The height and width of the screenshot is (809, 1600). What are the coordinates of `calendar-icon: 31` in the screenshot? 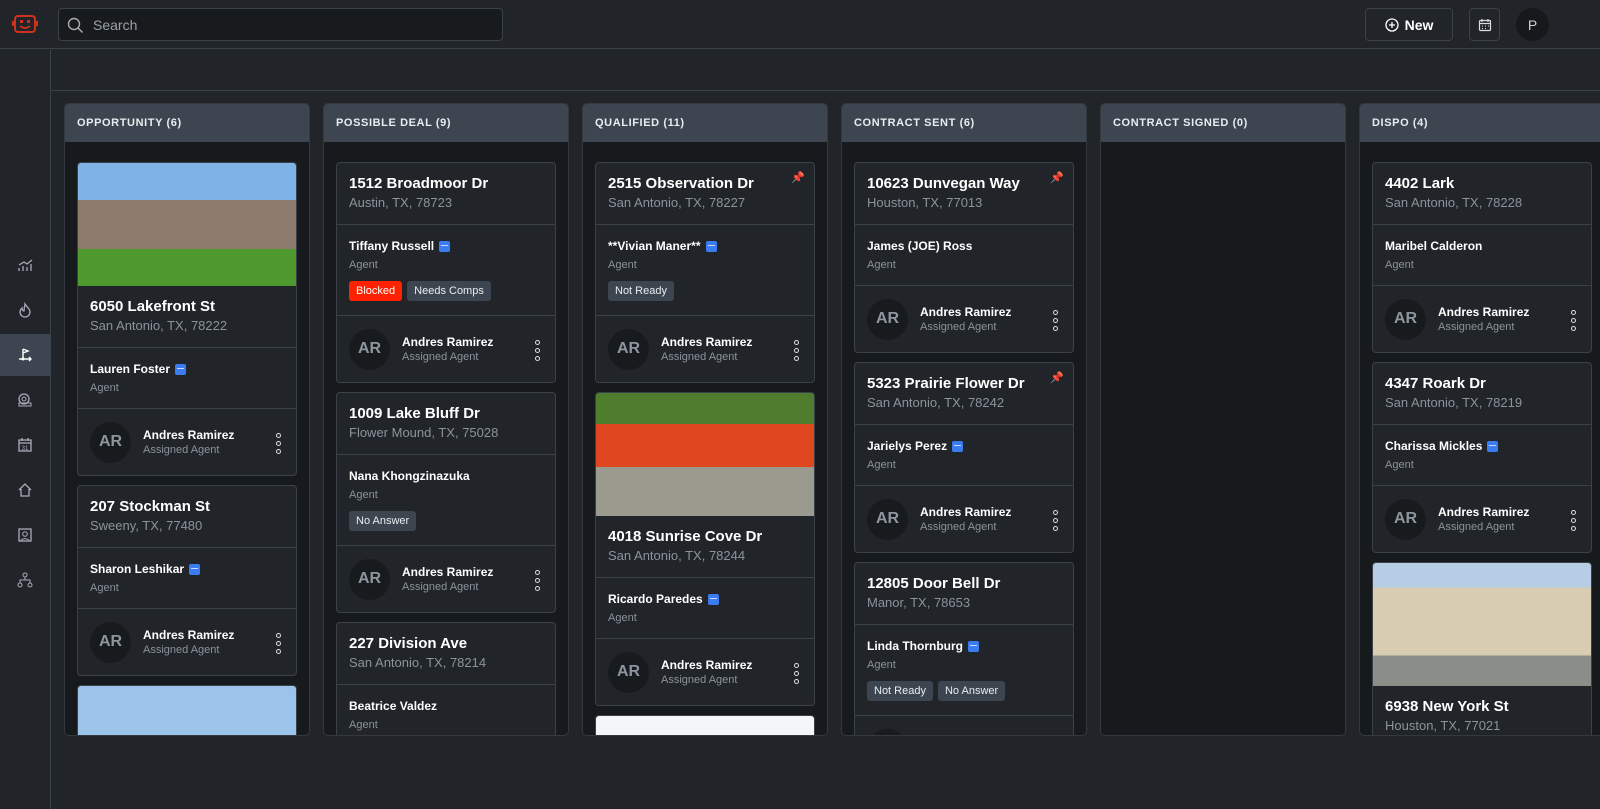 It's located at (25, 445).